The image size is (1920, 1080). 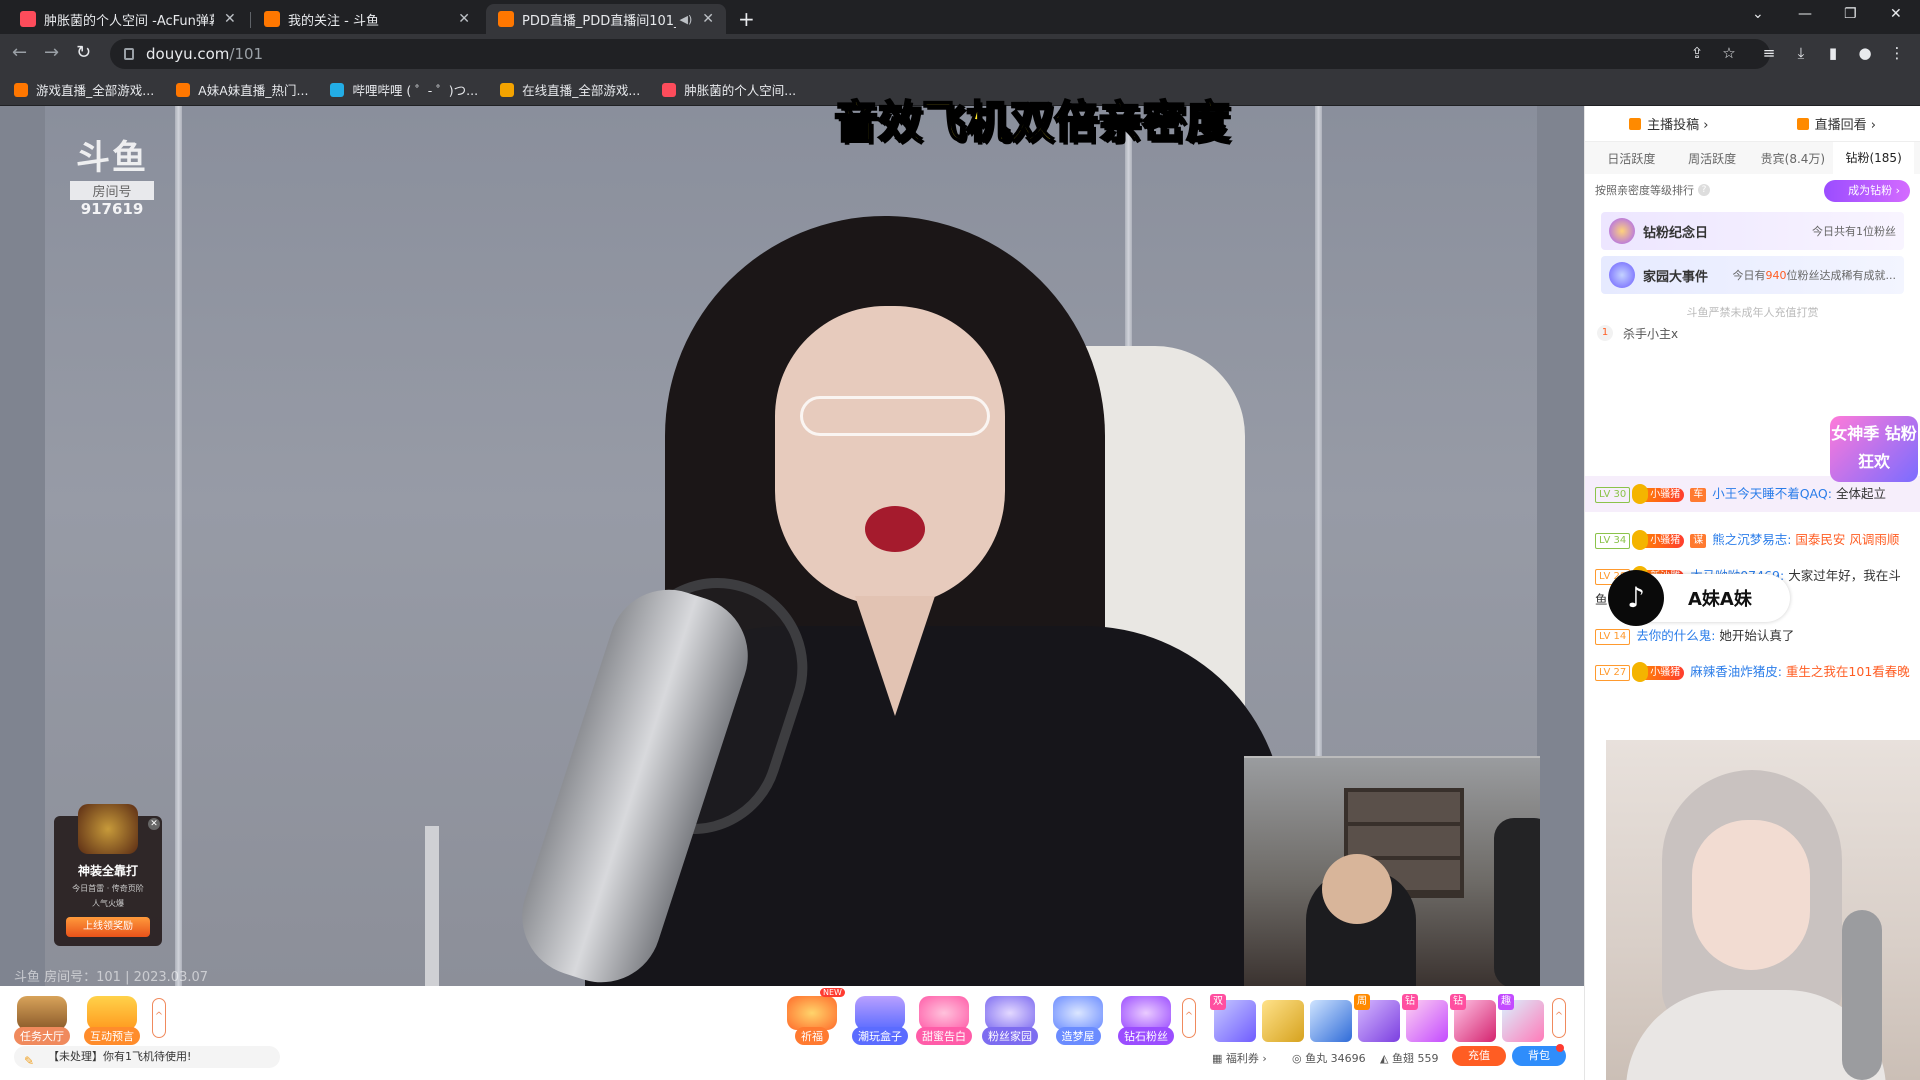 I want to click on tab-title: 肿胀菌的个人空间 -AcFun弹幕视, so click(x=129, y=21).